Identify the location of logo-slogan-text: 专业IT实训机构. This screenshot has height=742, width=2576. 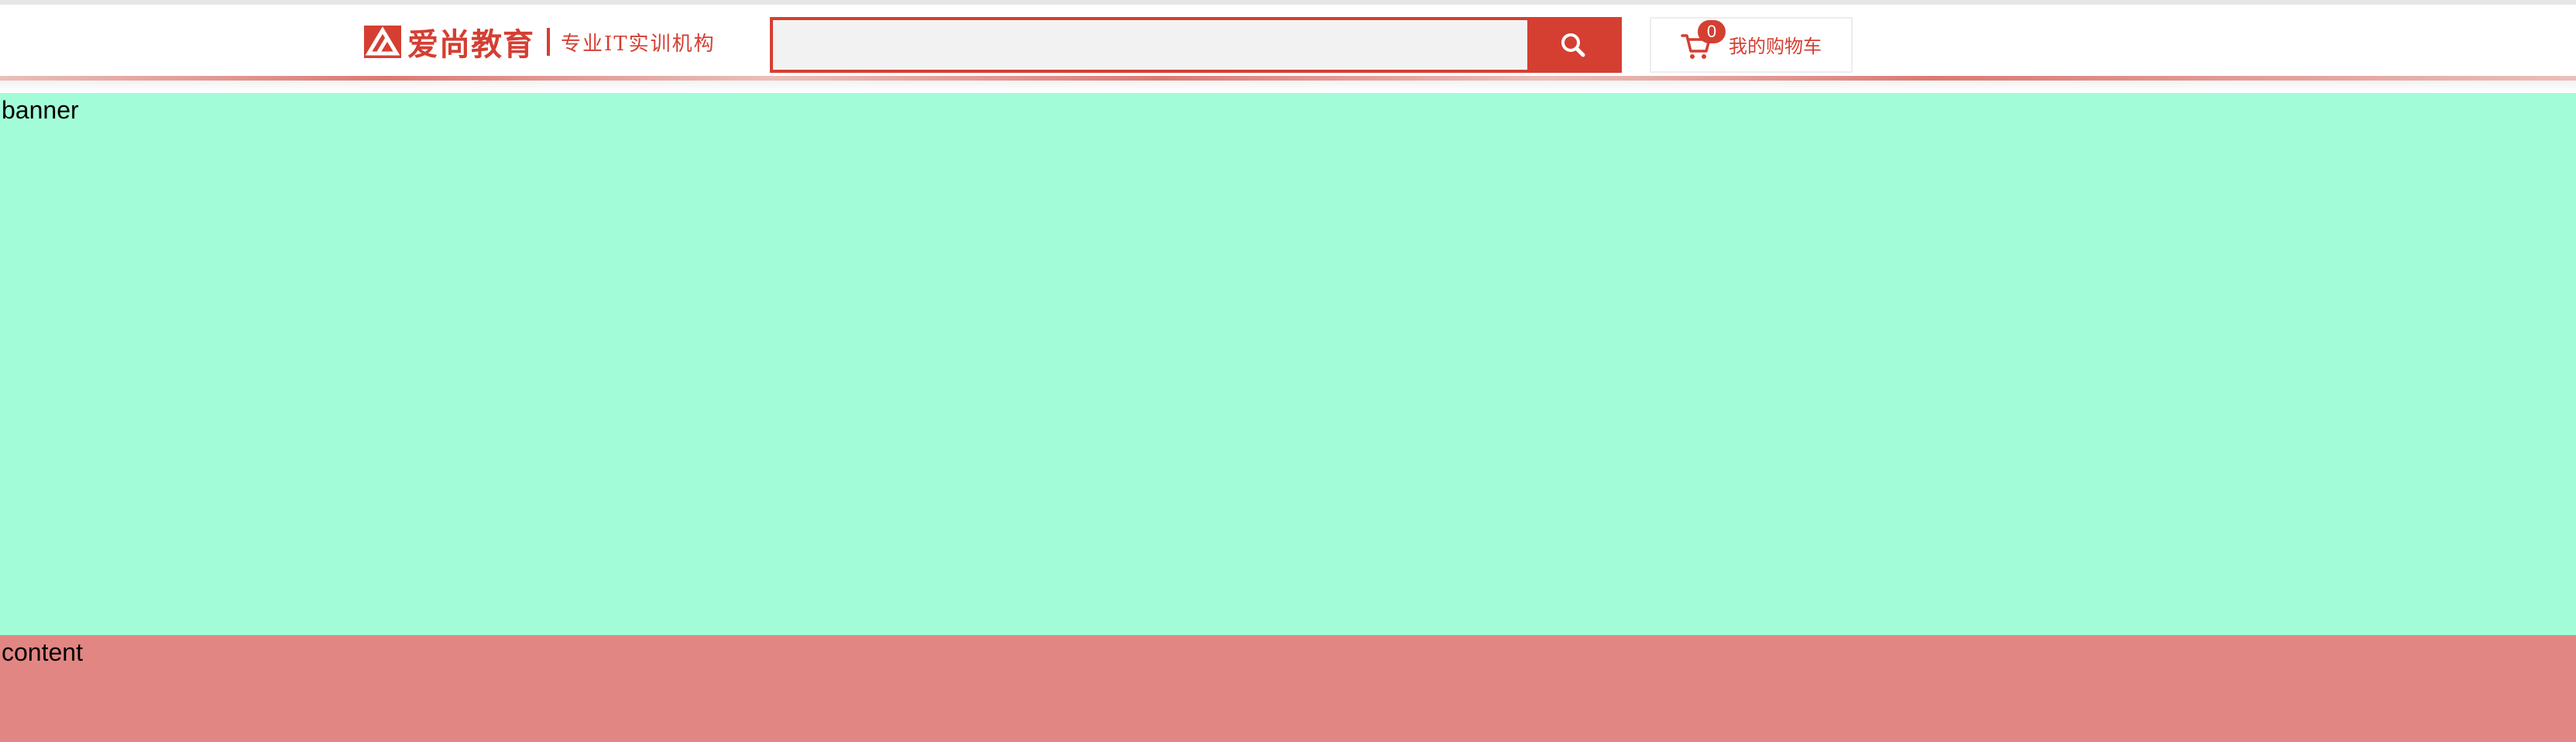
(638, 44).